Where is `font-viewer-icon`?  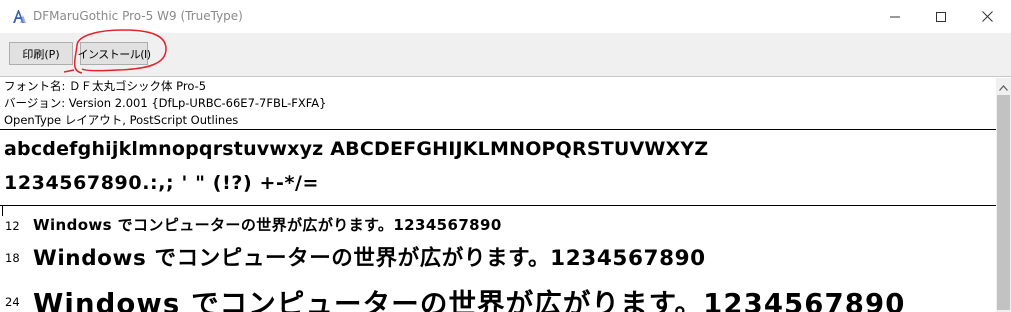
font-viewer-icon is located at coordinates (19, 16).